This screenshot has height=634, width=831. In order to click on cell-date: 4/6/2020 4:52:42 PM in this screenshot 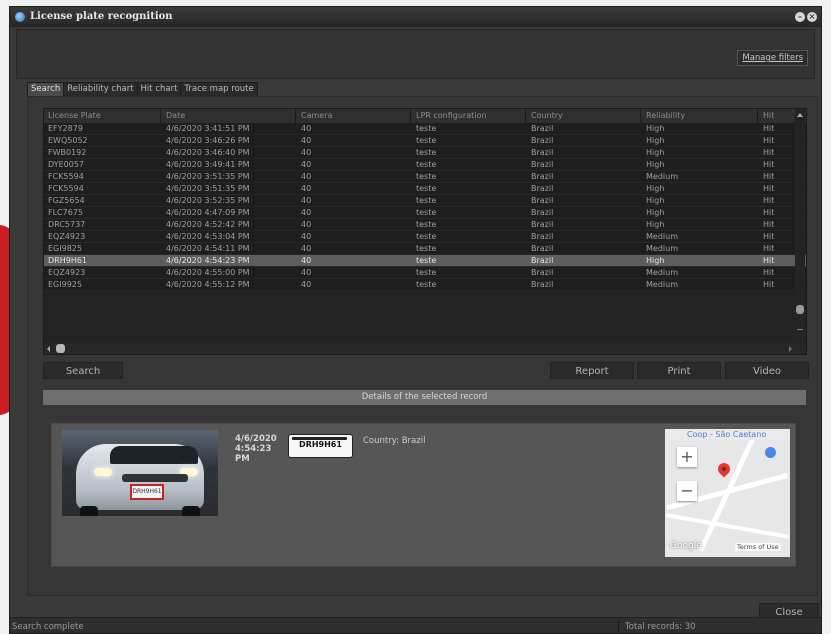, I will do `click(208, 224)`.